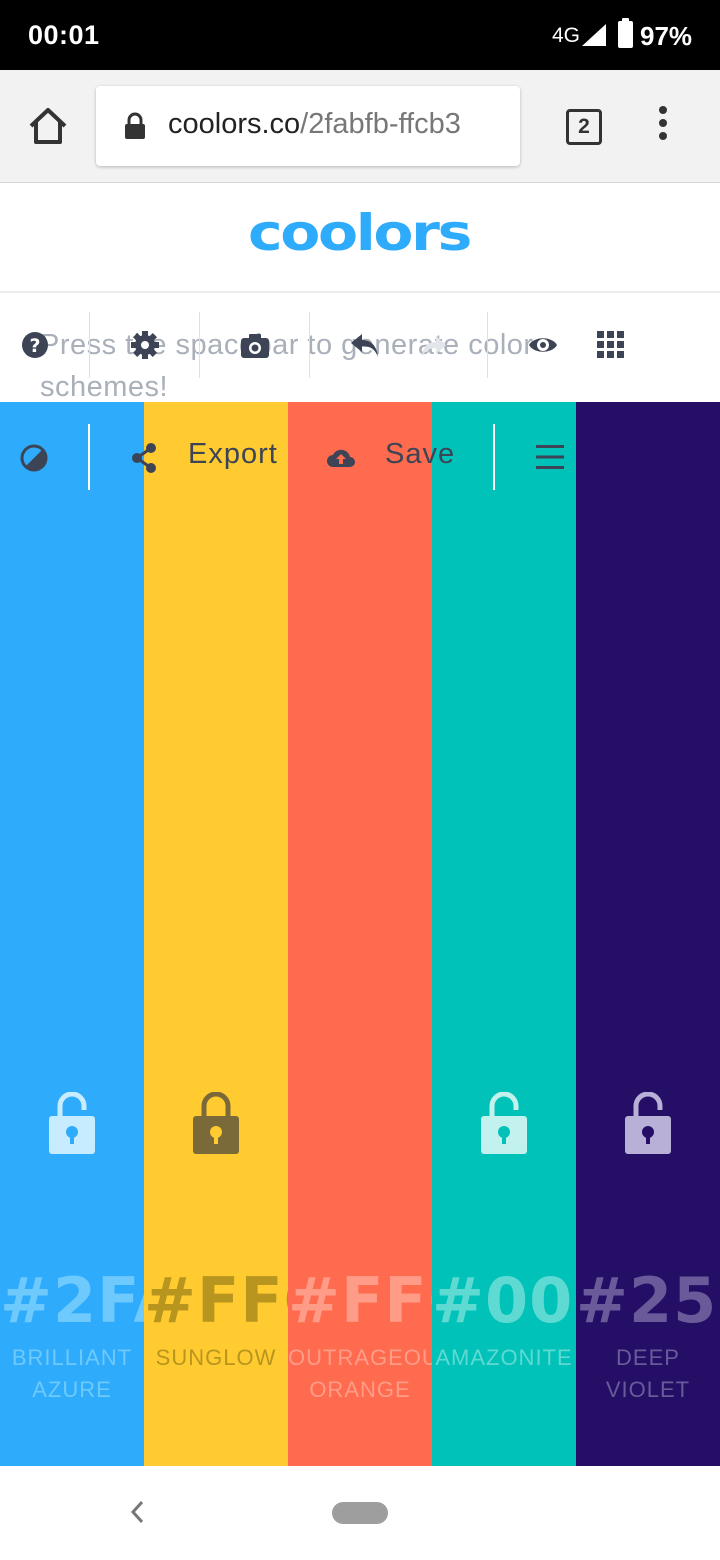 The width and height of the screenshot is (720, 1560). Describe the element at coordinates (584, 127) in the screenshot. I see `tab-switcher-button: 2` at that location.